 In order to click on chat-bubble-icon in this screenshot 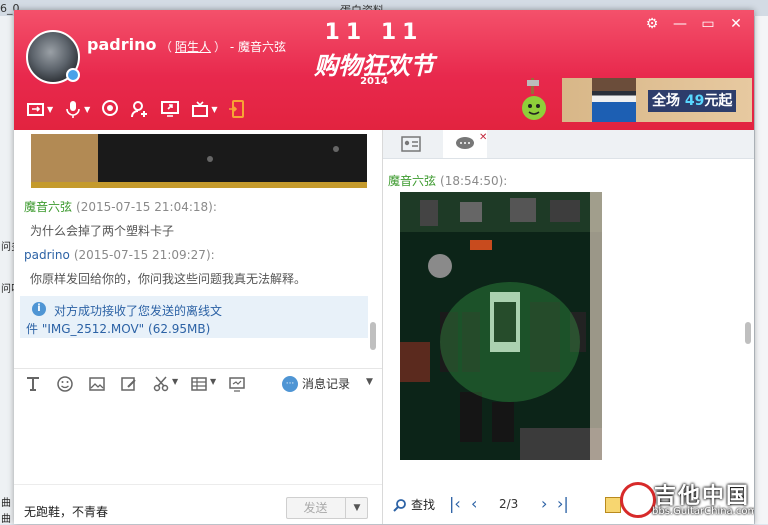, I will do `click(465, 143)`.